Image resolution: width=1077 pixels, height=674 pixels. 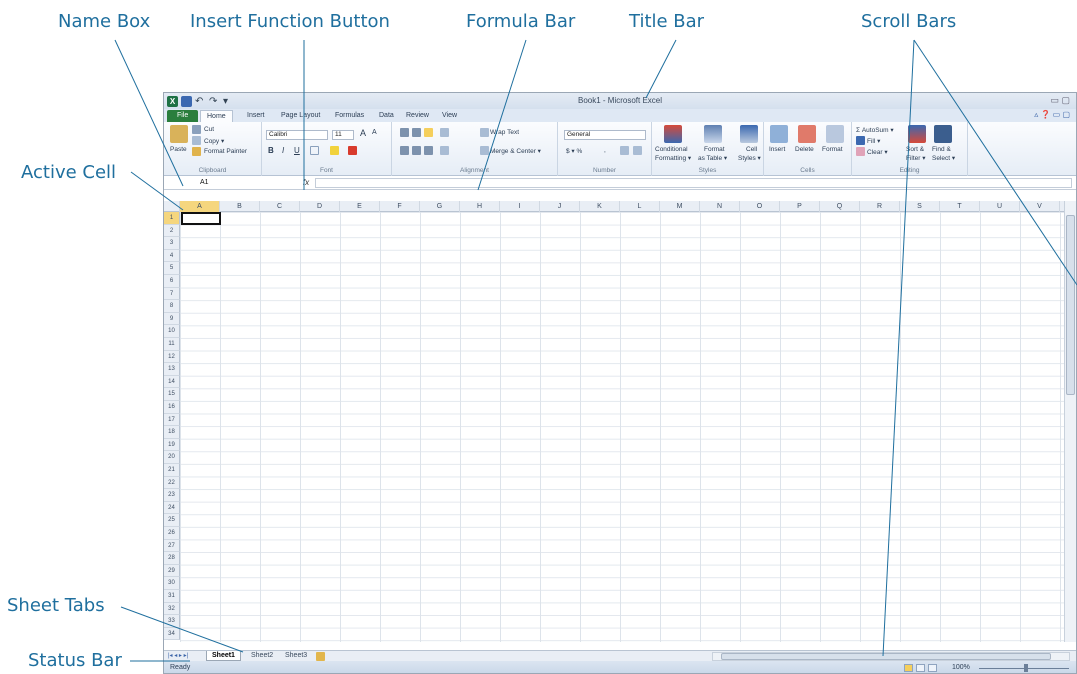 I want to click on tab-data: Data, so click(x=386, y=116).